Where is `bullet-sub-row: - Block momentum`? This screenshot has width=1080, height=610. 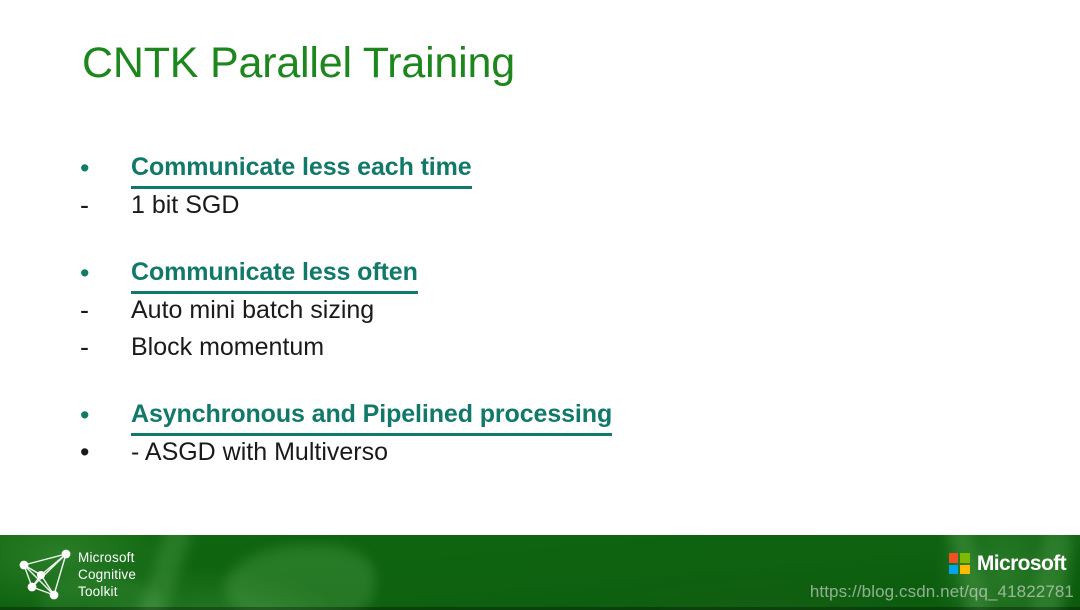 bullet-sub-row: - Block momentum is located at coordinates (540, 347).